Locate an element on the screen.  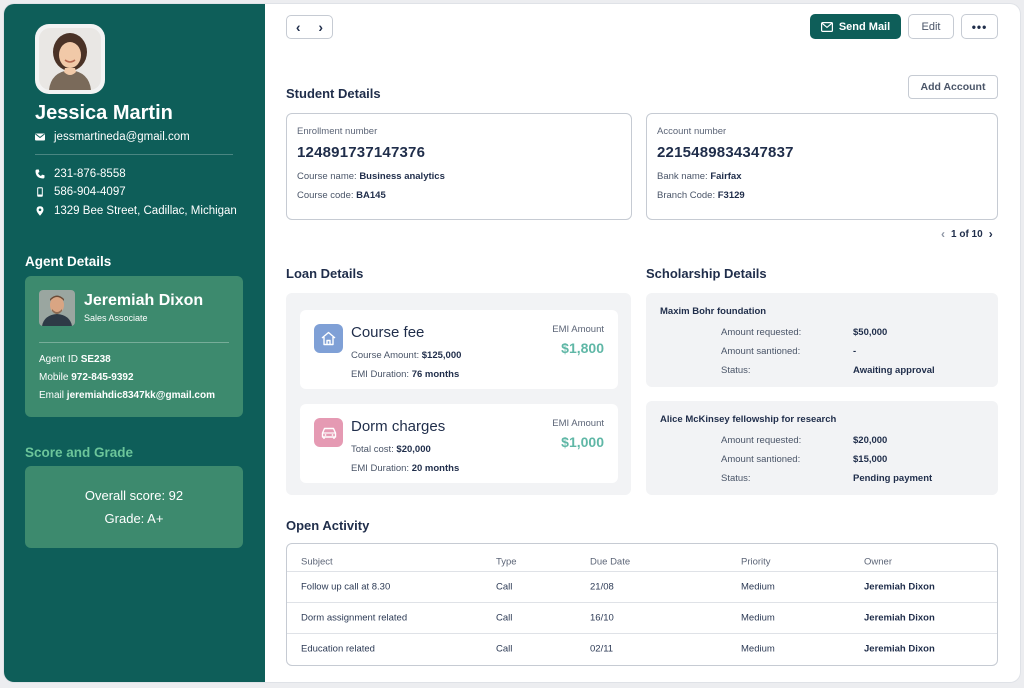
send-mail-button: Send Mail is located at coordinates (855, 26).